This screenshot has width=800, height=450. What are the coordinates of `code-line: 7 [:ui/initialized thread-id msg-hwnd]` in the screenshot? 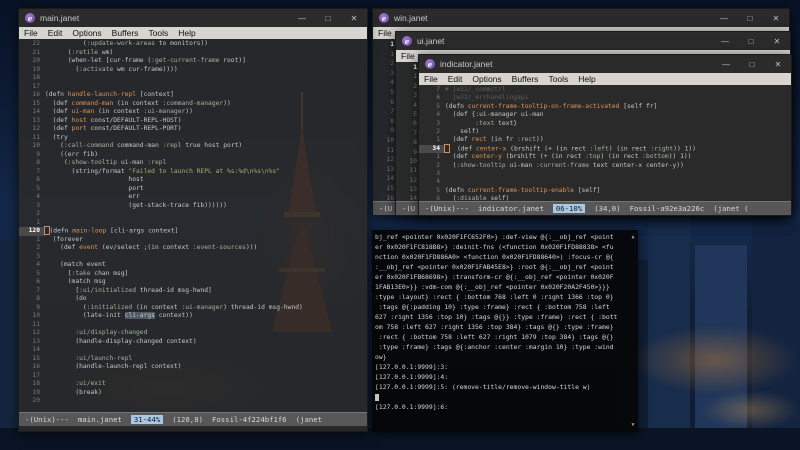 It's located at (193, 291).